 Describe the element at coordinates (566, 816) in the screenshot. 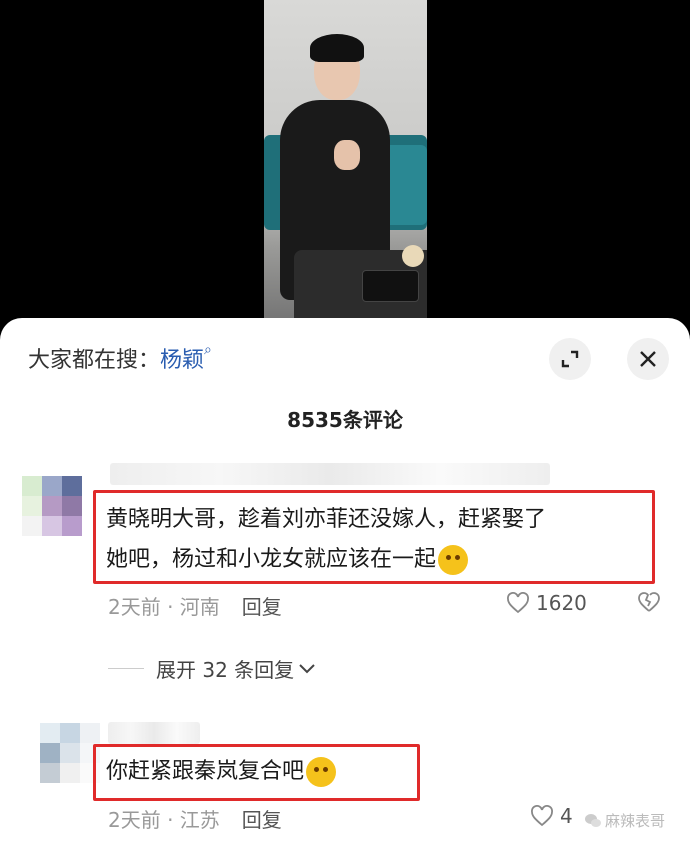

I see `like-count: 4` at that location.